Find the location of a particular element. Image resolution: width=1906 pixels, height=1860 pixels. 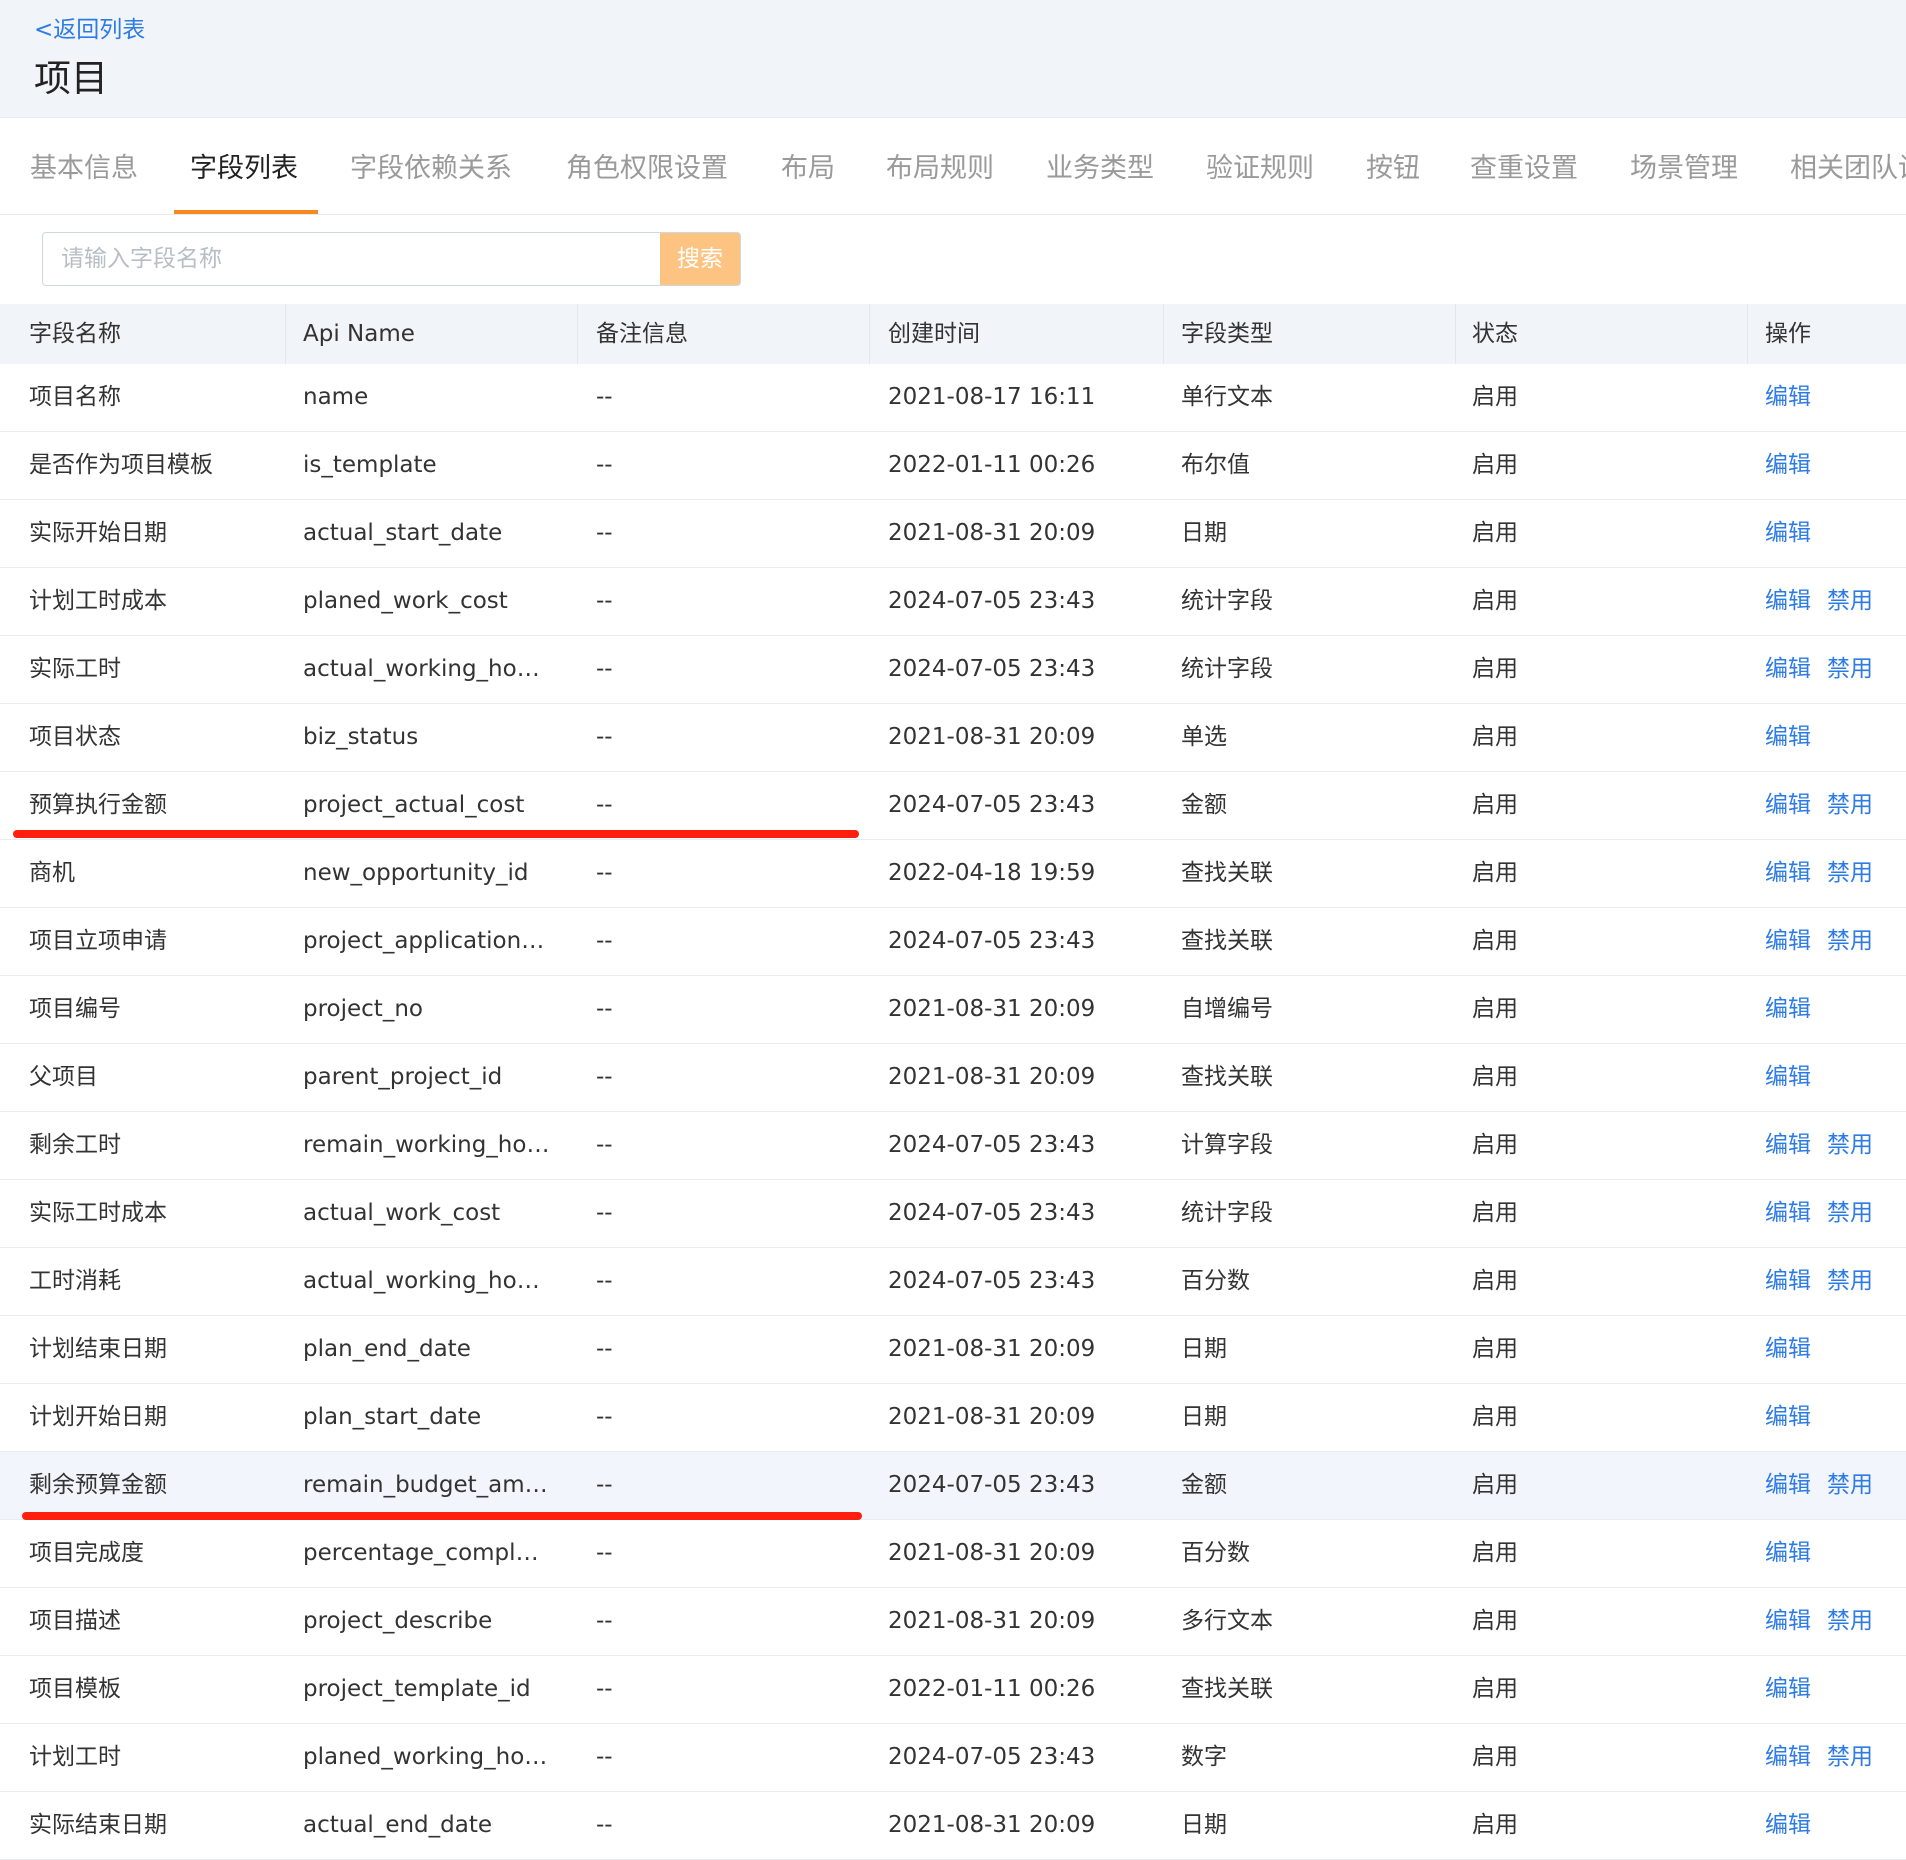

api-name-cell: remain_budget_amount is located at coordinates (427, 1485).